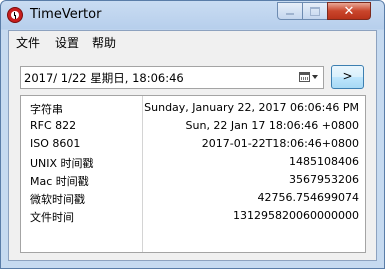  Describe the element at coordinates (52, 217) in the screenshot. I see `row-key: 文件时间` at that location.